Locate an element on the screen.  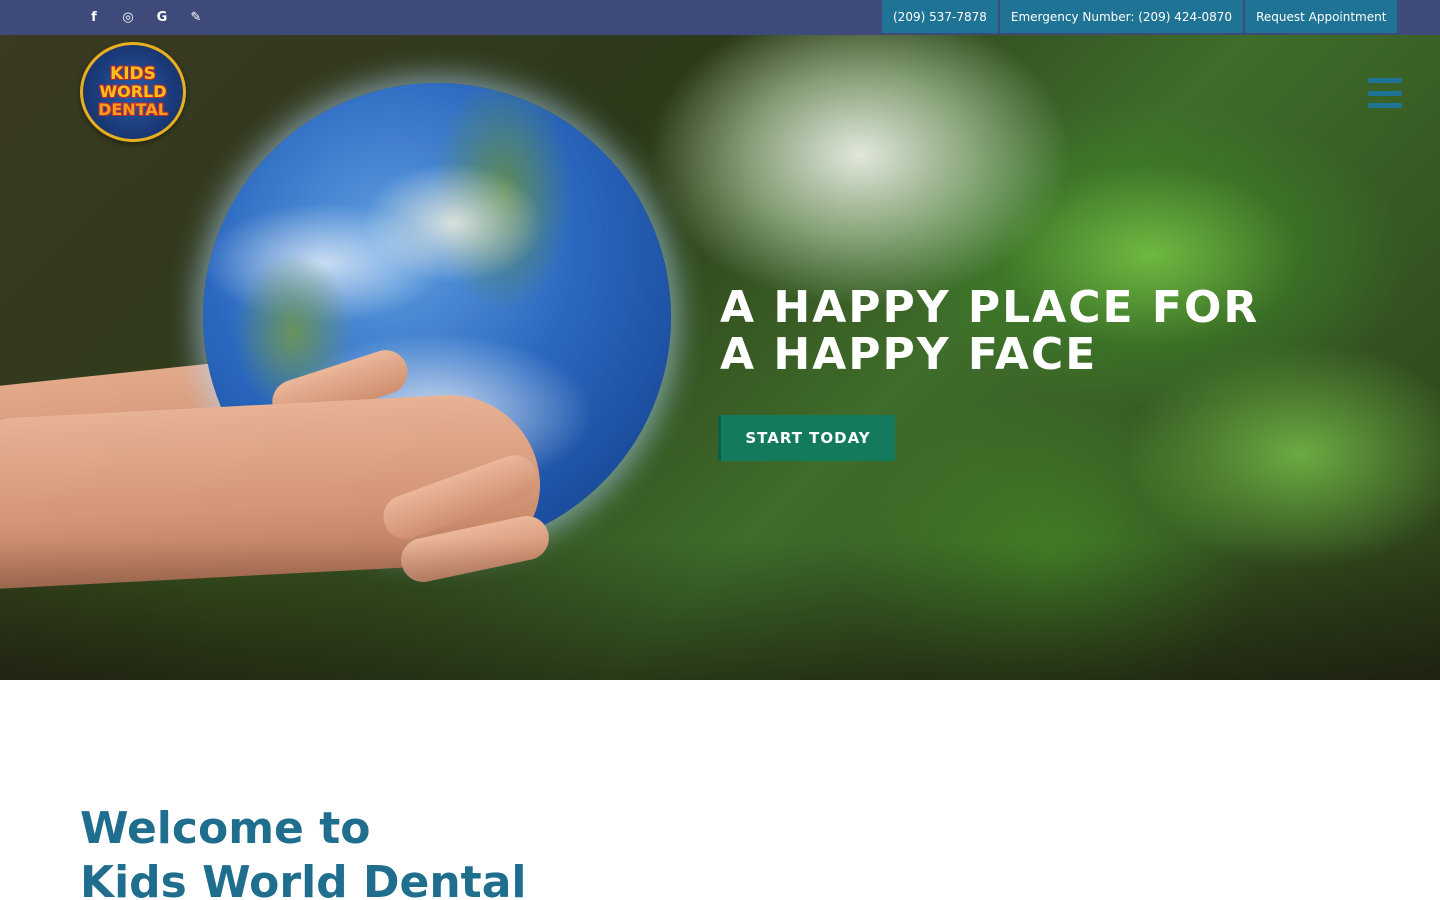
hero-title-line-1: A Happy Place For is located at coordinates (990, 307).